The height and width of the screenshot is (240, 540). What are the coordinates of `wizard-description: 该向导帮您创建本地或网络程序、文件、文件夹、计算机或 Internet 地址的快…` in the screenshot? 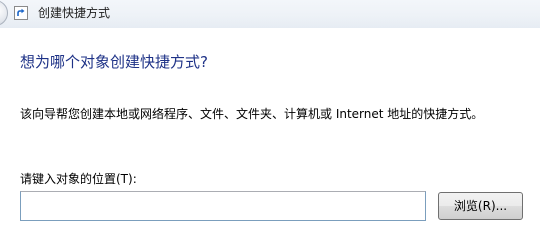 It's located at (252, 114).